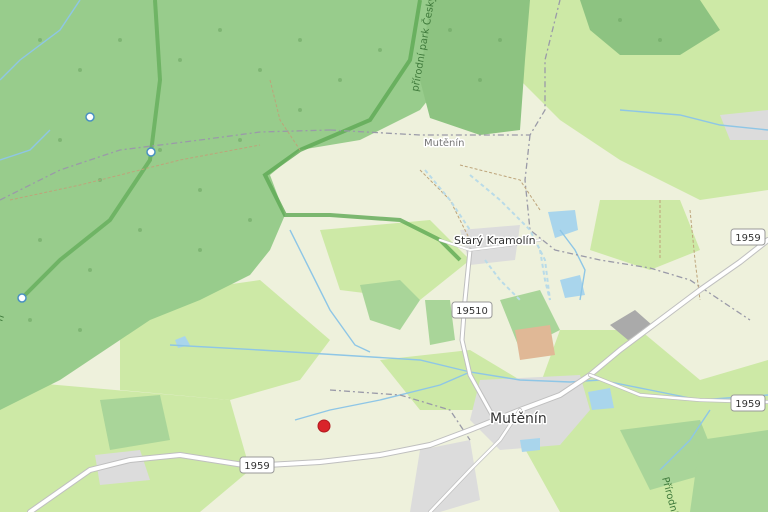  I want to click on place-label-stary-kramolin: Starý Kramolín, so click(495, 240).